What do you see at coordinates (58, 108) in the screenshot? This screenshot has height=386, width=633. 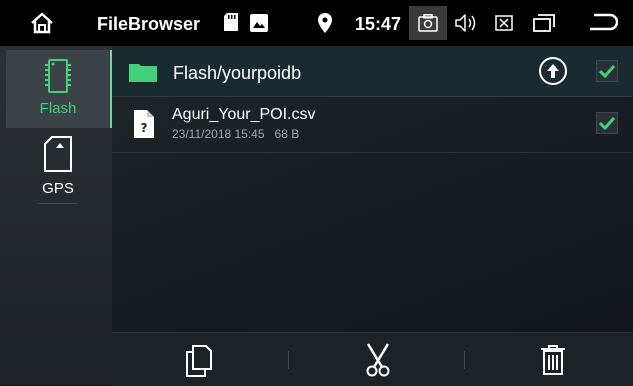 I see `sidebar-item-label: Flash` at bounding box center [58, 108].